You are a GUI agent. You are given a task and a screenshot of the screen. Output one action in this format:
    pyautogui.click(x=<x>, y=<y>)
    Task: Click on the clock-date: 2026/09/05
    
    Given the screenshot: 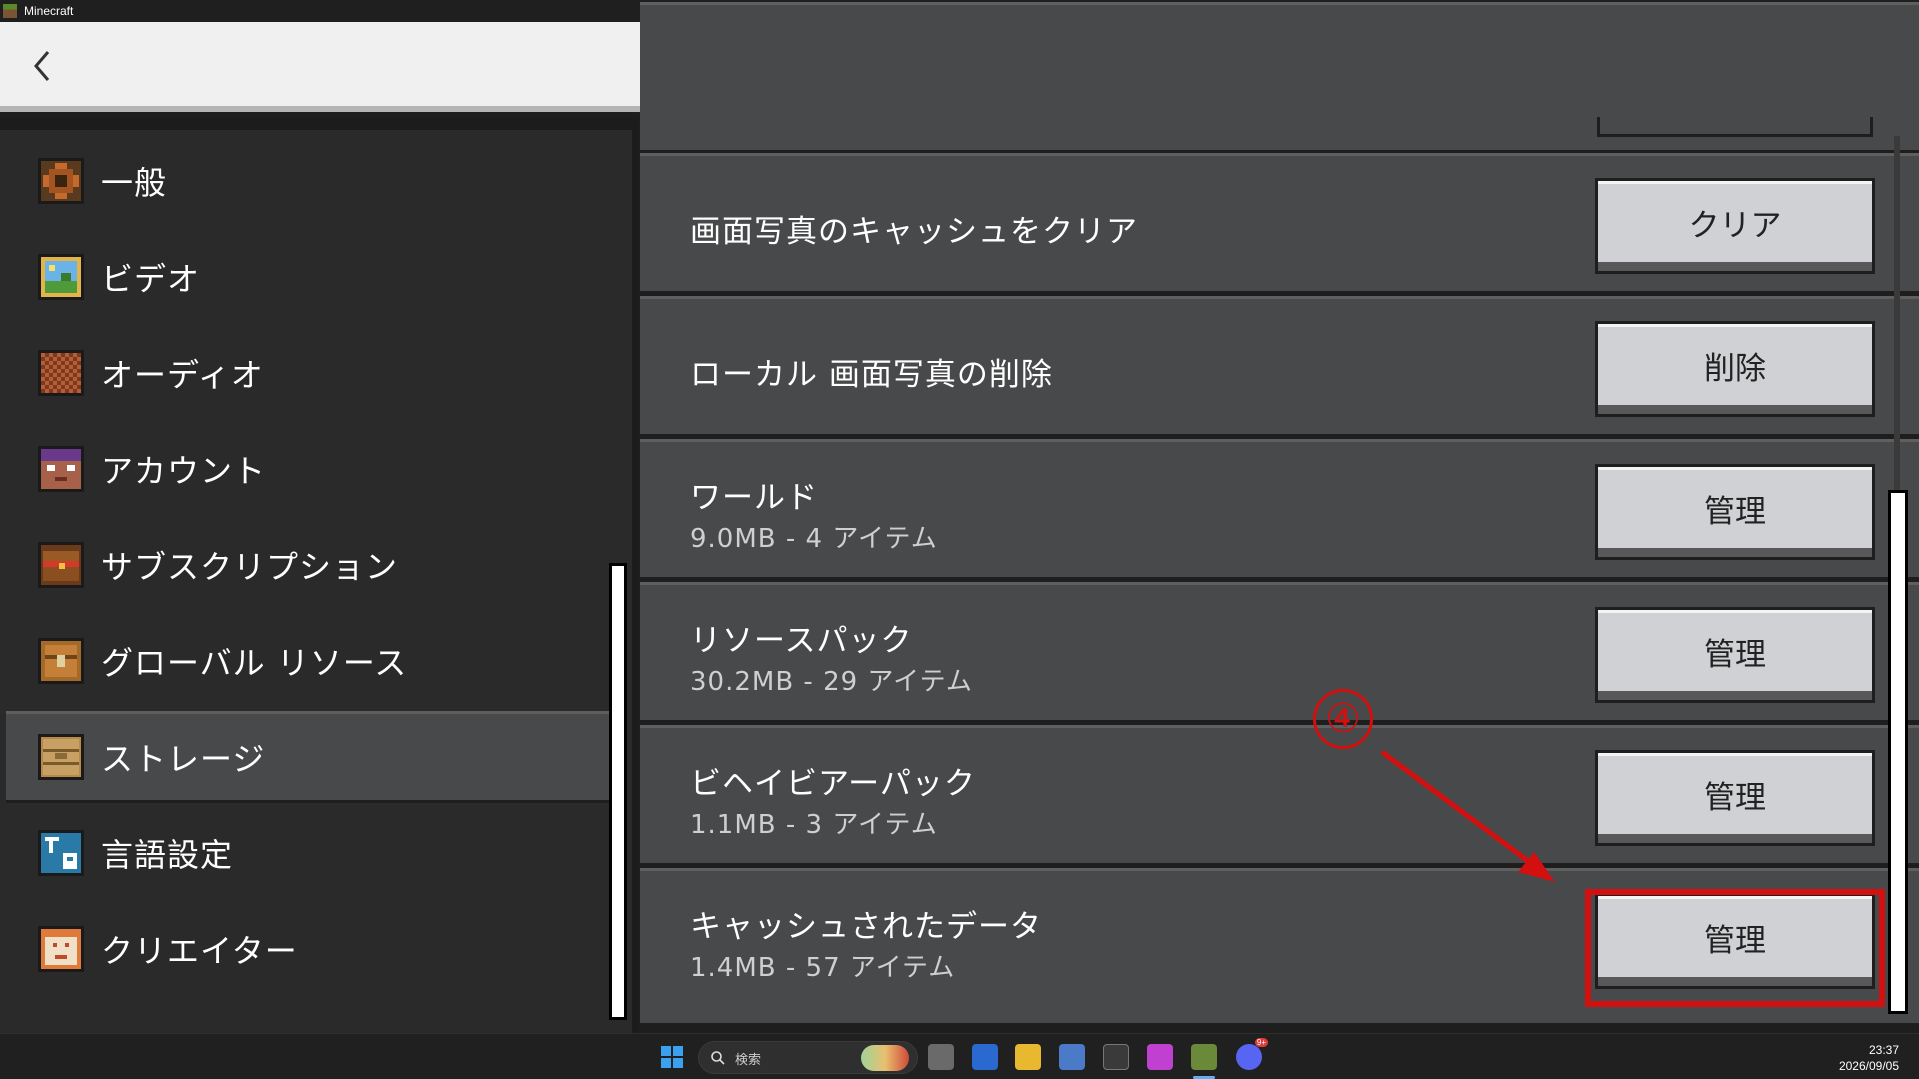 What is the action you would take?
    pyautogui.click(x=1868, y=1066)
    